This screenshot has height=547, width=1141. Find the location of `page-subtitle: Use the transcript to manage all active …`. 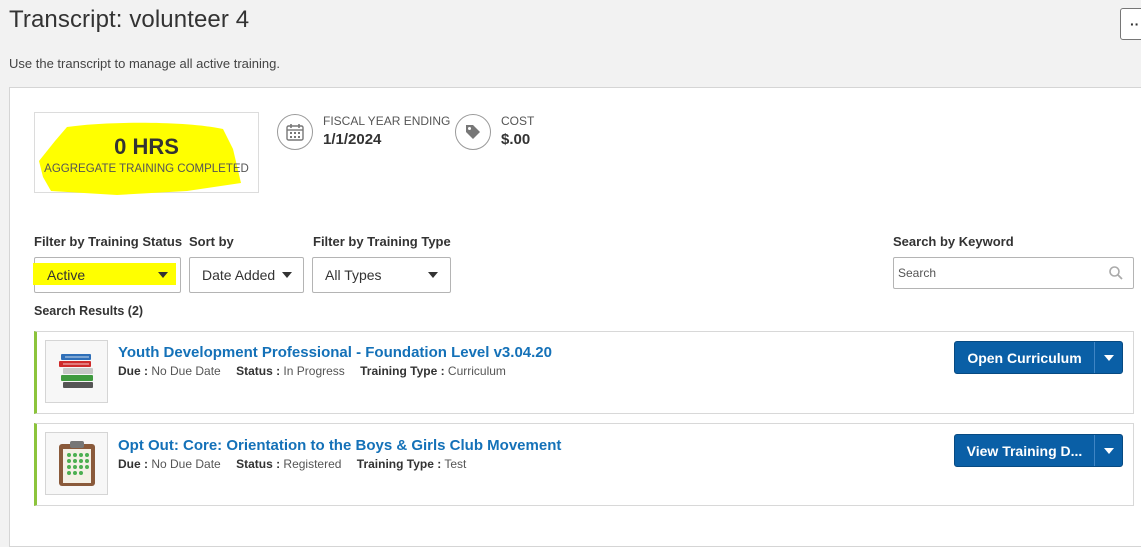

page-subtitle: Use the transcript to manage all active … is located at coordinates (144, 63).